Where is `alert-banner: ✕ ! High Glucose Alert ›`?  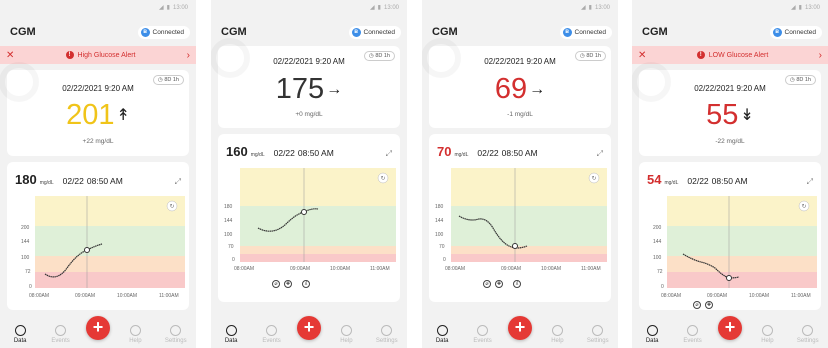
alert-banner: ✕ ! High Glucose Alert › is located at coordinates (98, 55).